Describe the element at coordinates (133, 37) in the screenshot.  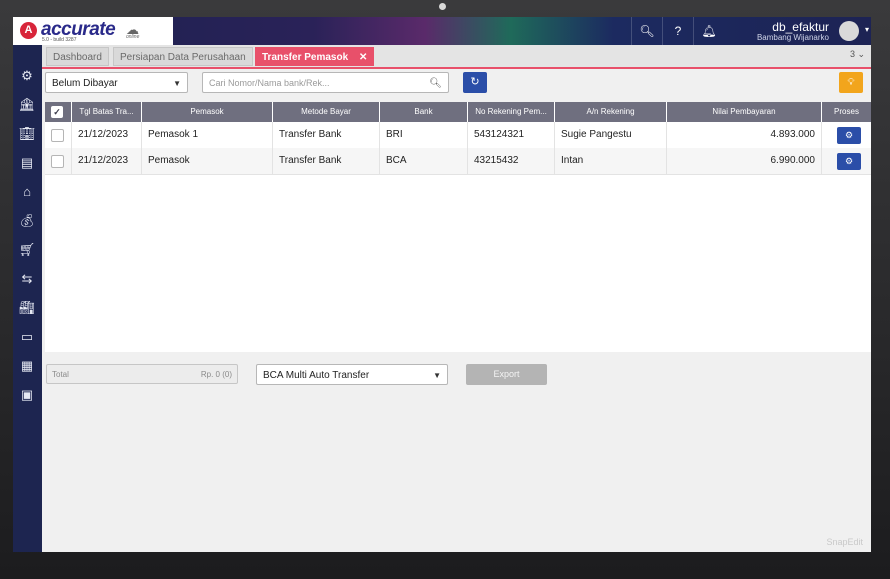
I see `cloud-label: online` at that location.